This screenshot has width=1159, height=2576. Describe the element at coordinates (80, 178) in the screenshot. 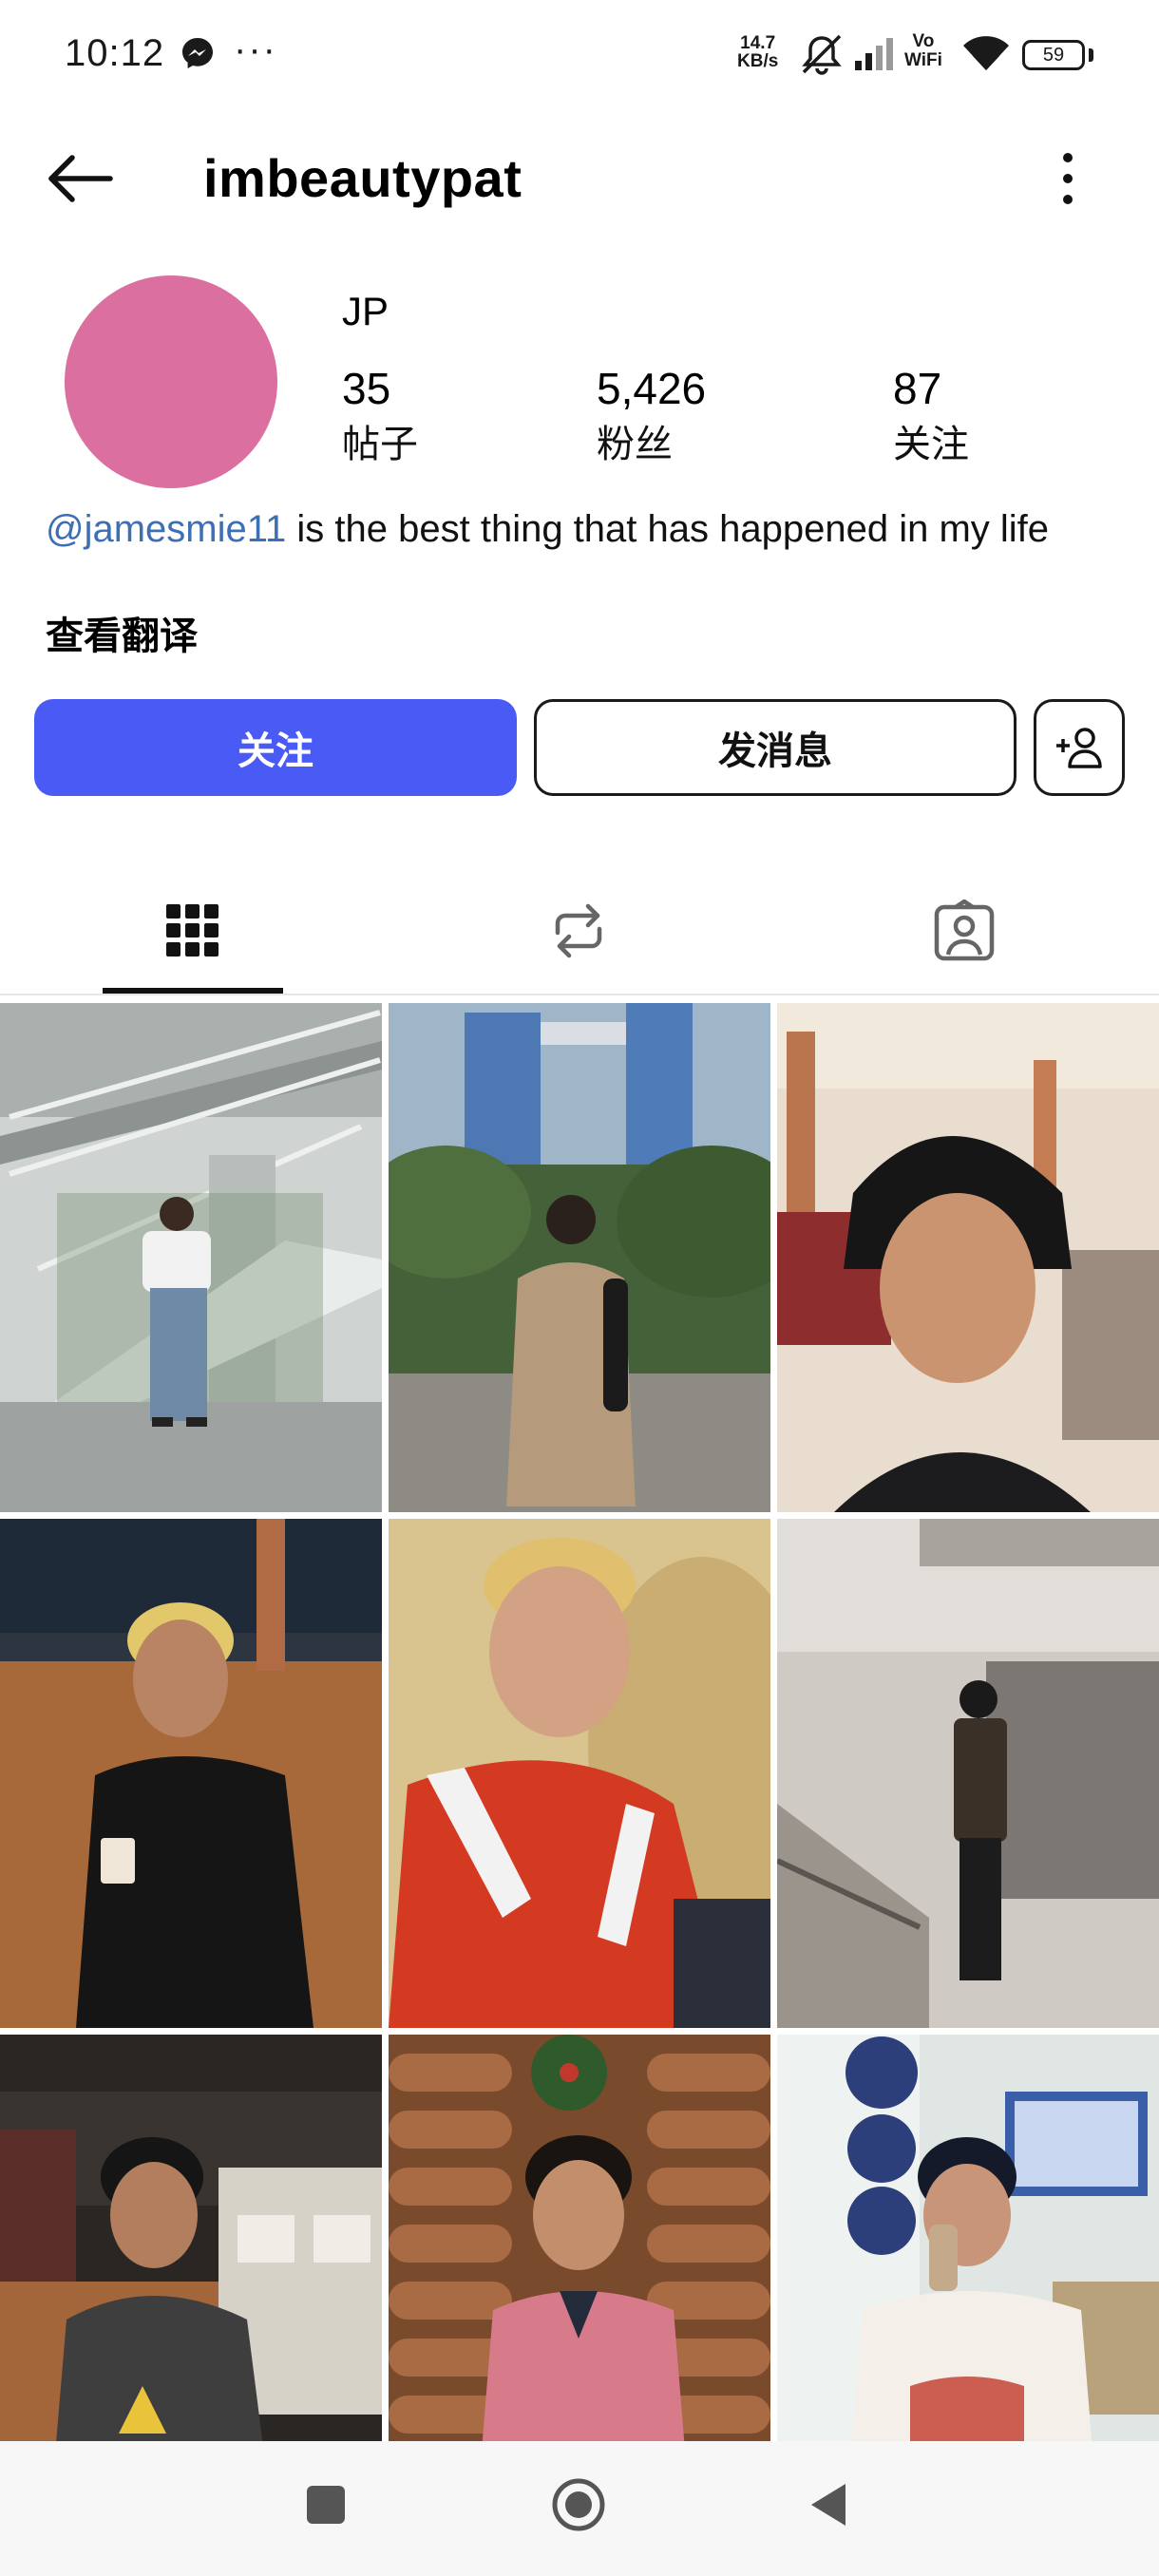

I see `back-arrow-button` at that location.